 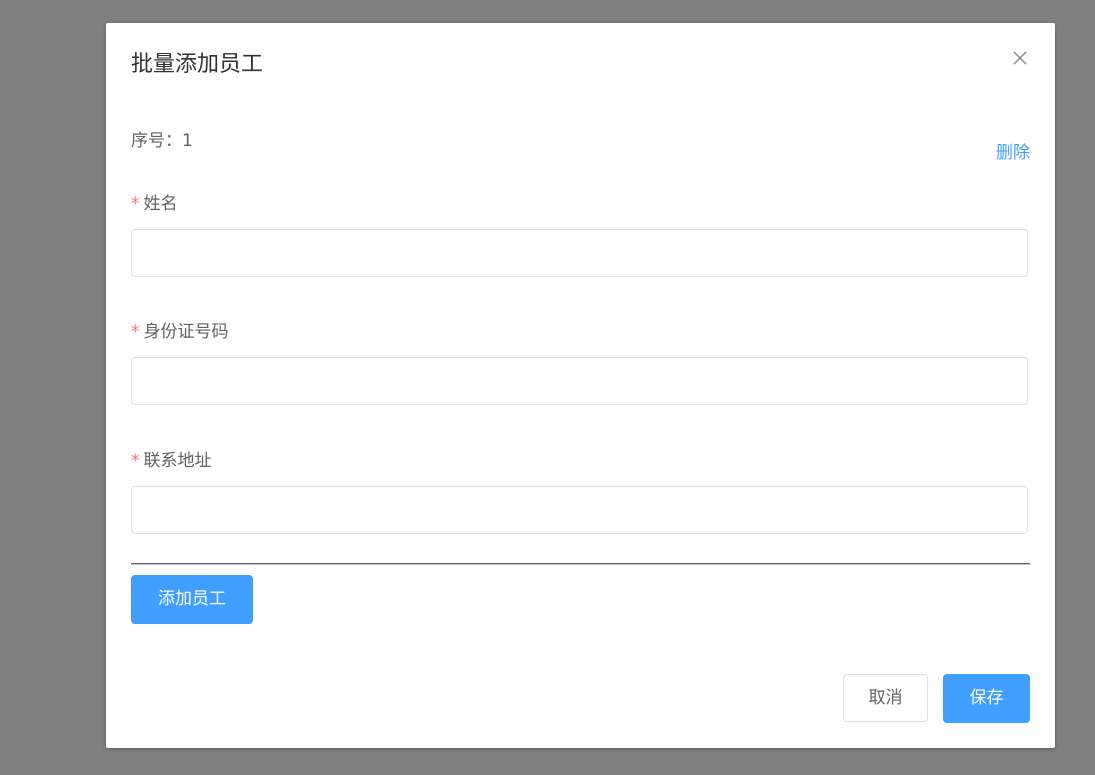 I want to click on address-label: * 联系地址, so click(x=171, y=461).